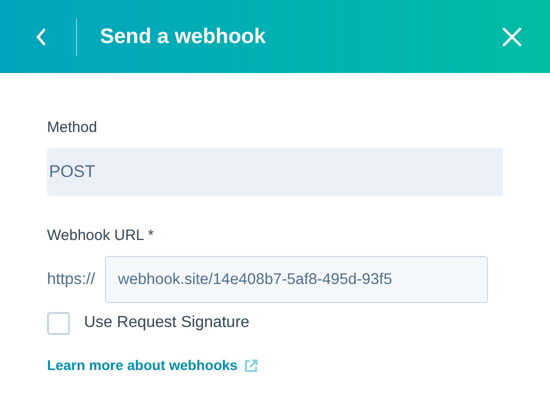 This screenshot has width=550, height=411. What do you see at coordinates (71, 280) in the screenshot?
I see `url-prefix: https://` at bounding box center [71, 280].